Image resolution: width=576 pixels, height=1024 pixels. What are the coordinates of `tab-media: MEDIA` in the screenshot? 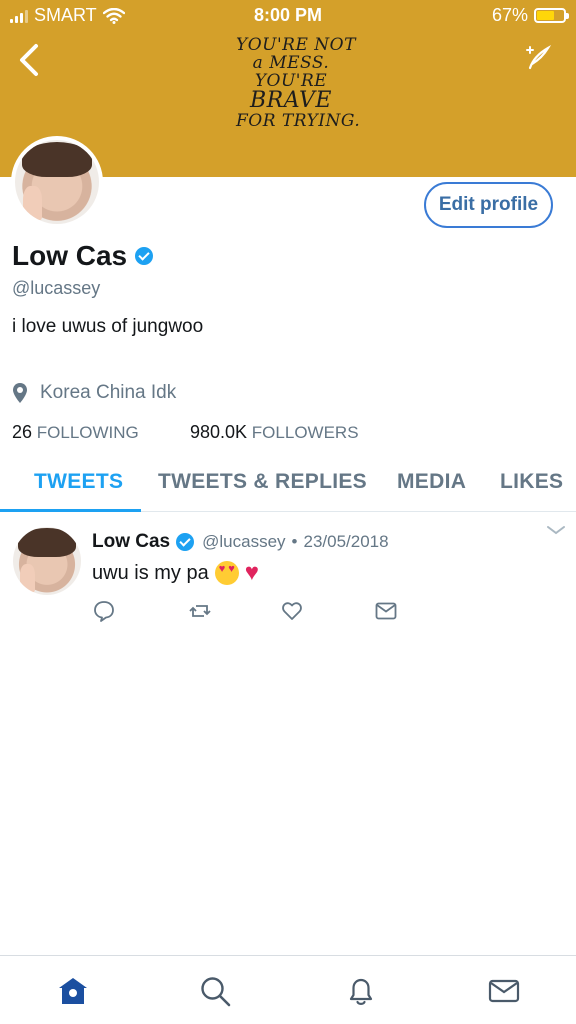 It's located at (431, 482).